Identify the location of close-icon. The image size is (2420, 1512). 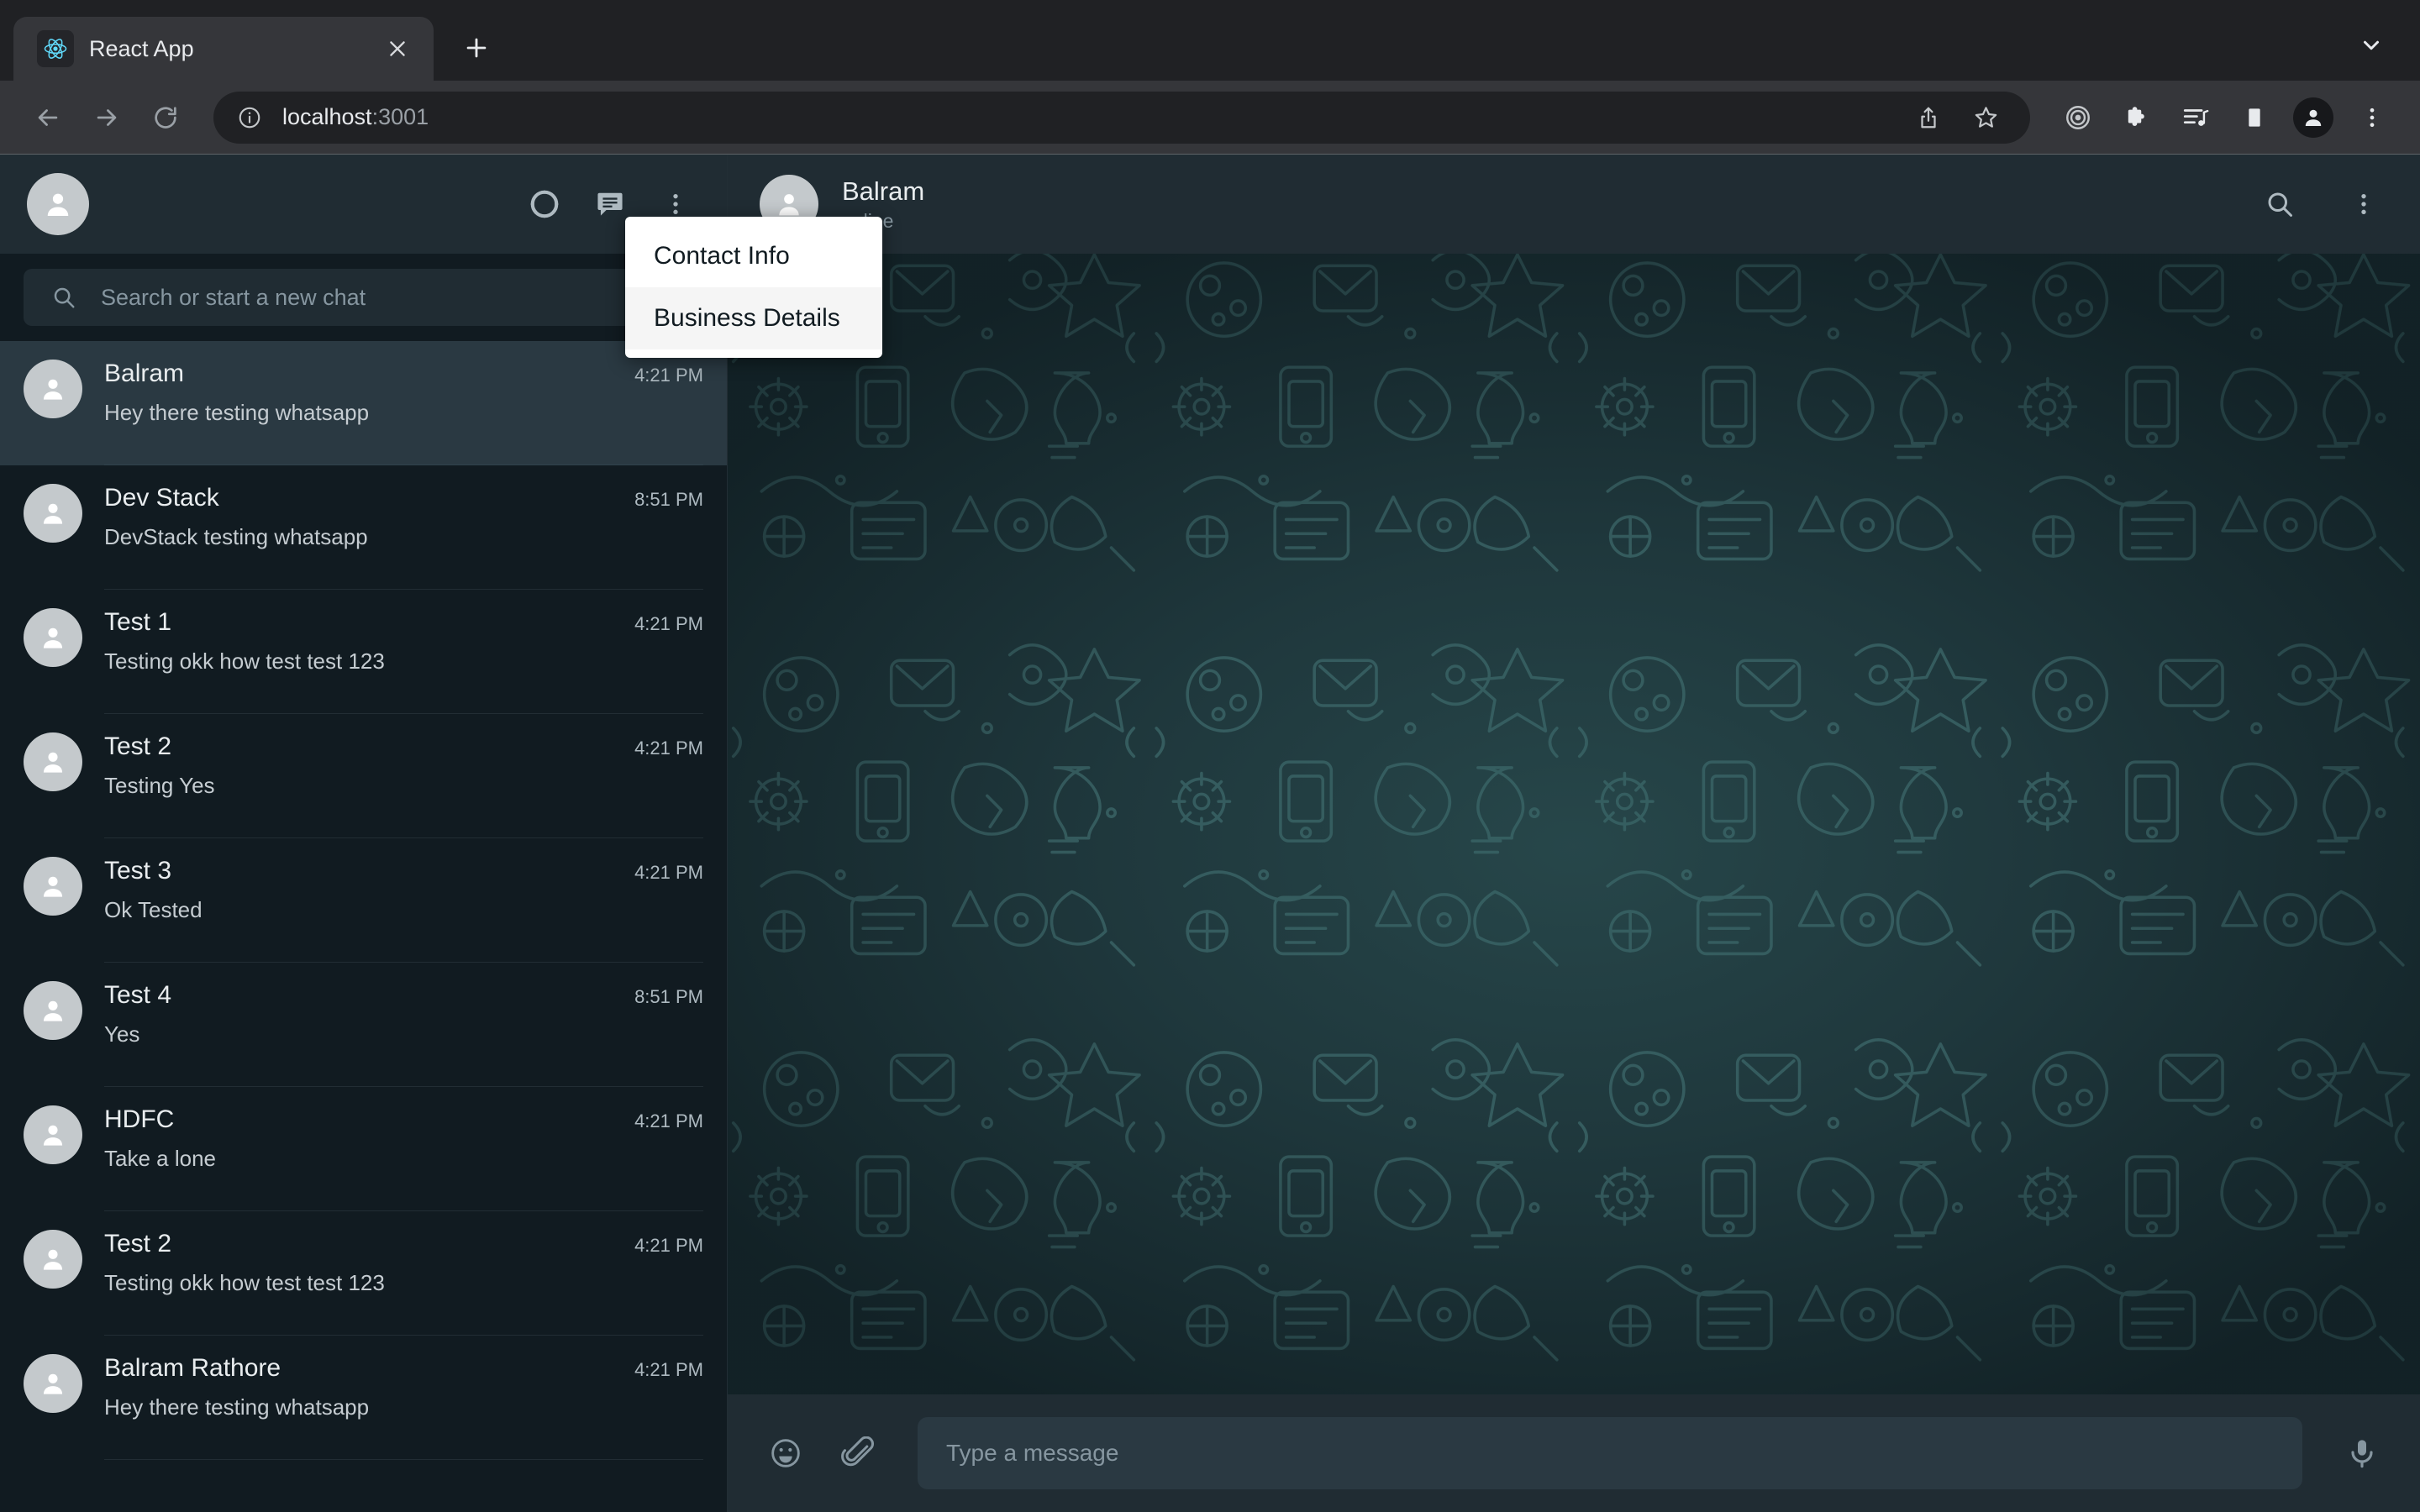
(397, 48).